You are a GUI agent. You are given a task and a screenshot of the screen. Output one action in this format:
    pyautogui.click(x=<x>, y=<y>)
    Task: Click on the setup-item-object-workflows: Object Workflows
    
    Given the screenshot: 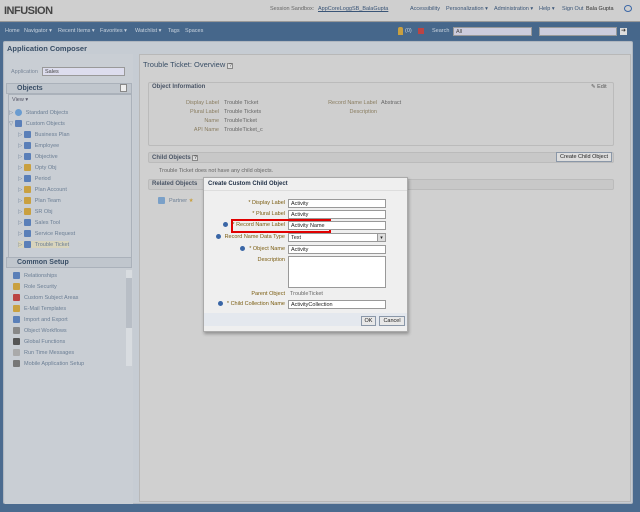 What is the action you would take?
    pyautogui.click(x=40, y=330)
    